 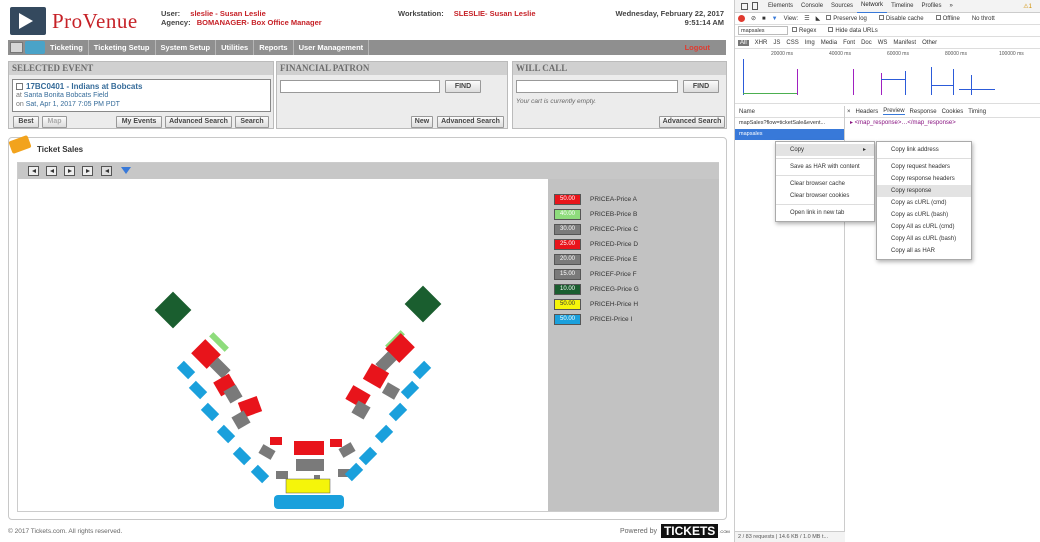 I want to click on my-events-button: My Events, so click(x=139, y=122).